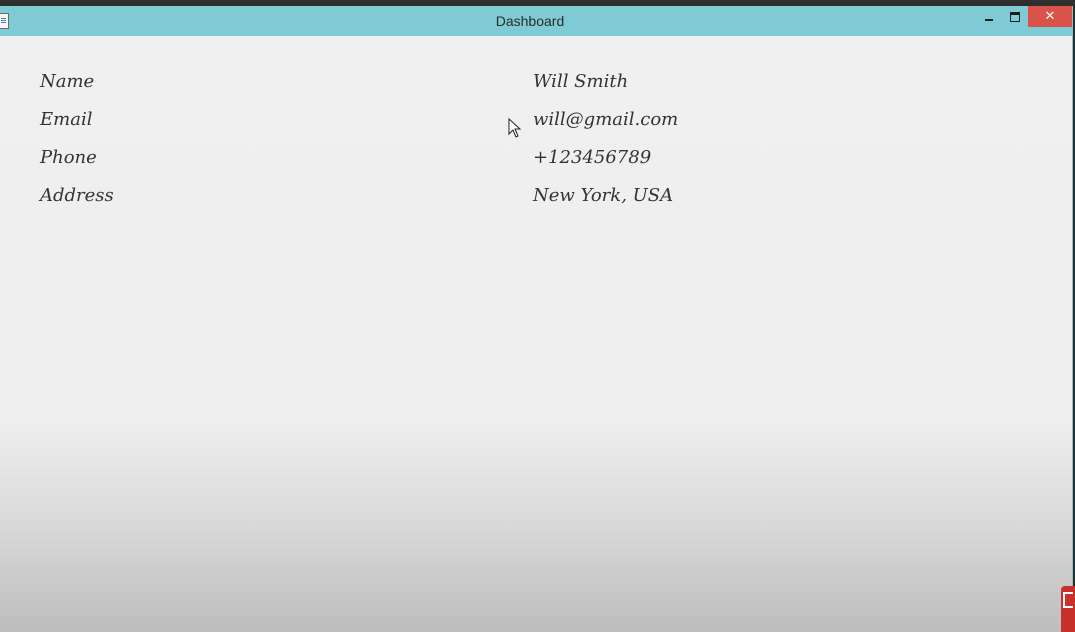 This screenshot has width=1075, height=632. Describe the element at coordinates (77, 195) in the screenshot. I see `address-label: Address` at that location.